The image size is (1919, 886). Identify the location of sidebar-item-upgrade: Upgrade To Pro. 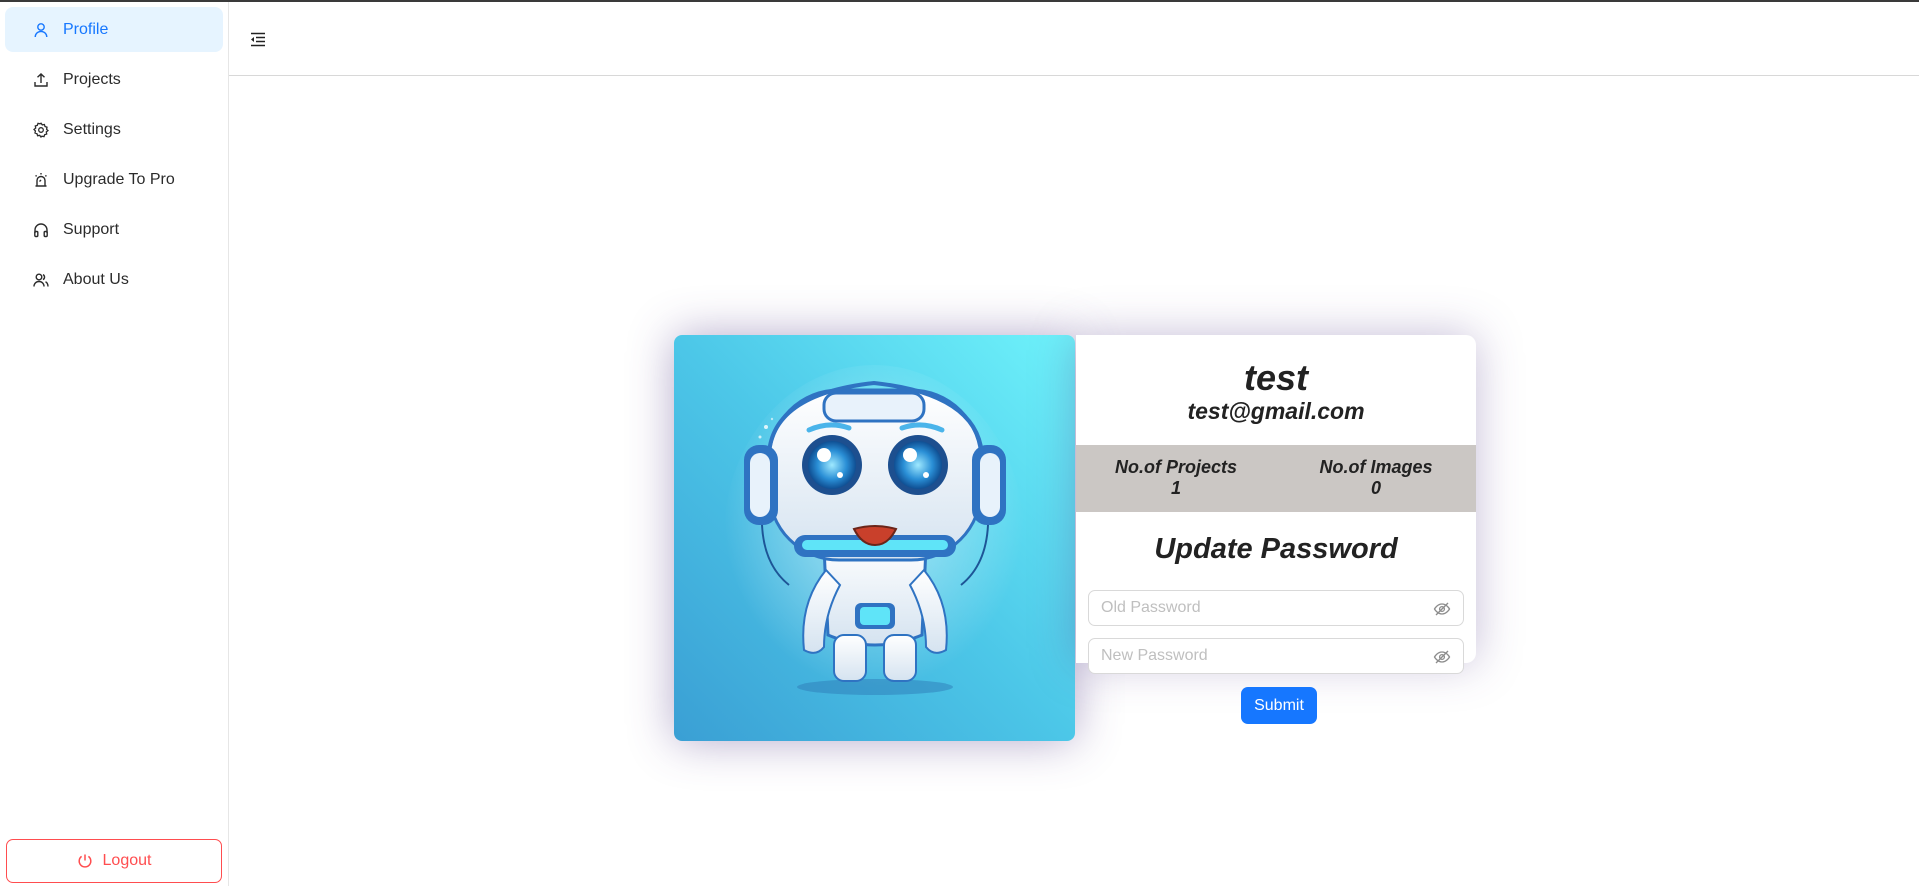
(114, 179).